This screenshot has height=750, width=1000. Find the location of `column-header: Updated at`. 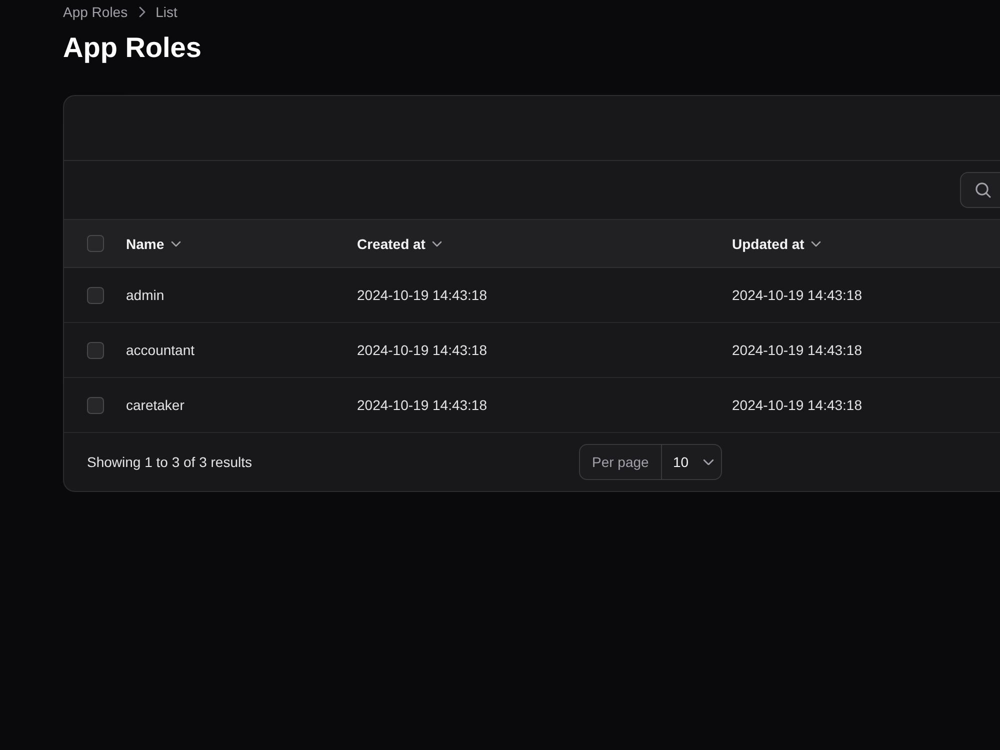

column-header: Updated at is located at coordinates (777, 244).